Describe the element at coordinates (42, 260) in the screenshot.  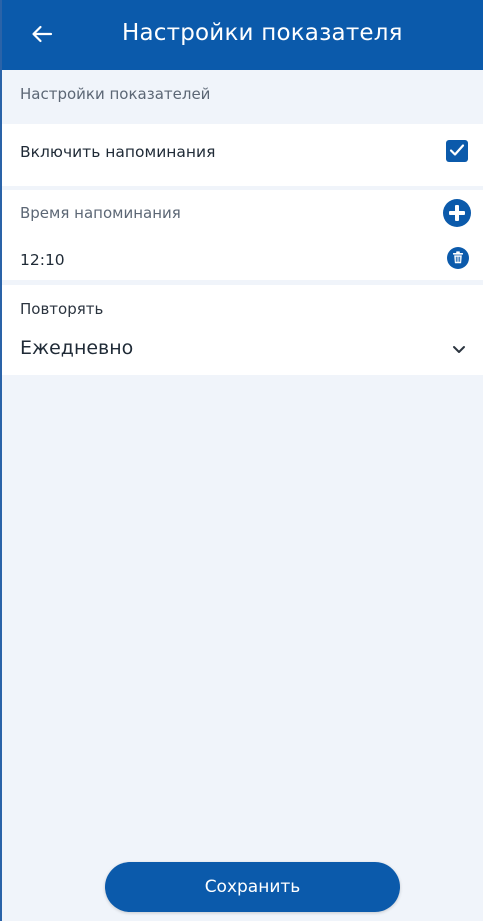
I see `reminder-time-value: 12:10` at that location.